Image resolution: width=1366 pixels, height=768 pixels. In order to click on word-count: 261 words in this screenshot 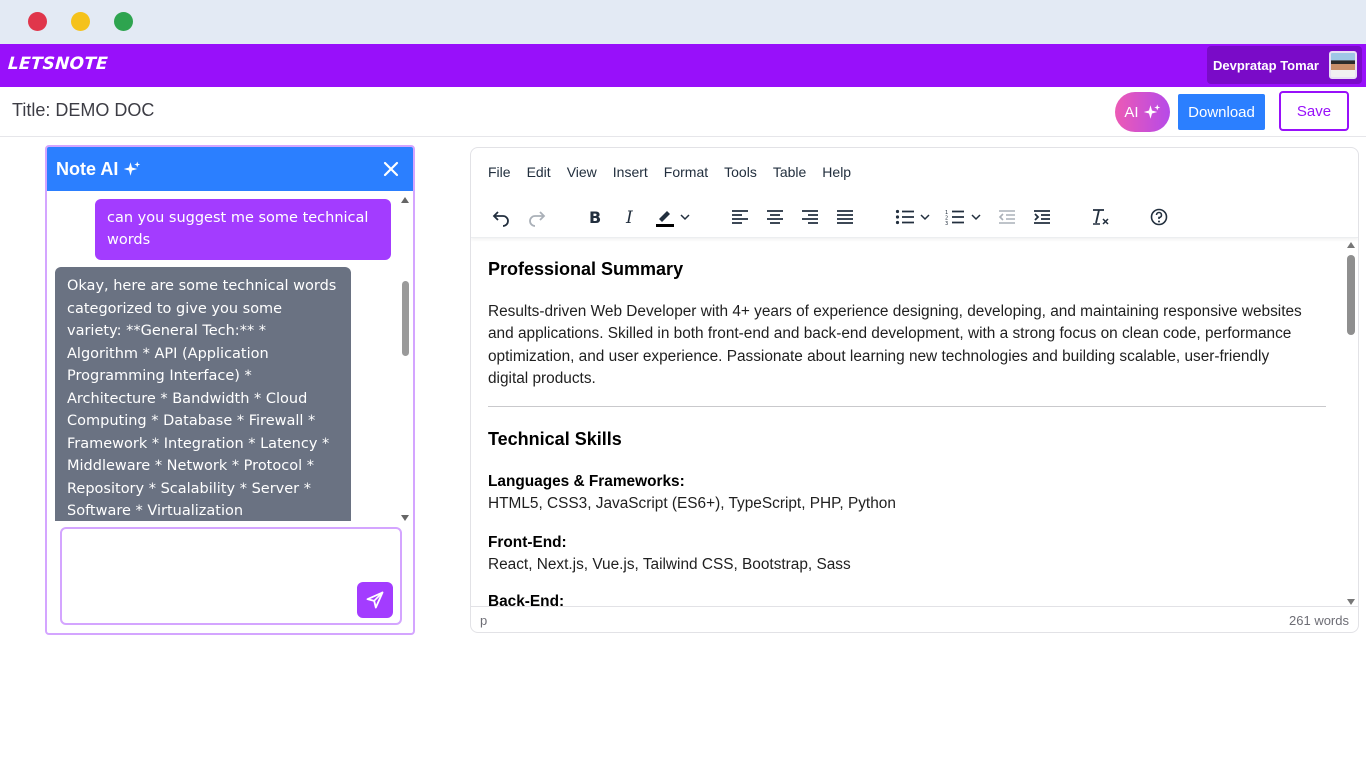, I will do `click(1319, 620)`.